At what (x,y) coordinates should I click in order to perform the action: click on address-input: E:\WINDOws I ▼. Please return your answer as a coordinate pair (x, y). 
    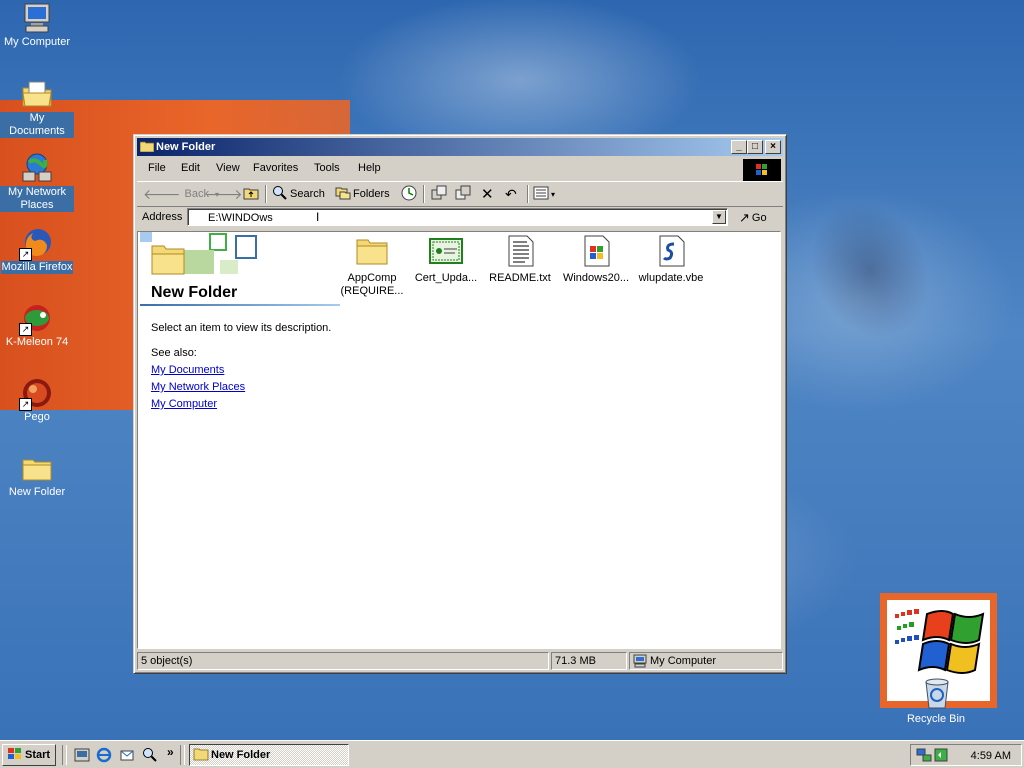
    Looking at the image, I should click on (457, 217).